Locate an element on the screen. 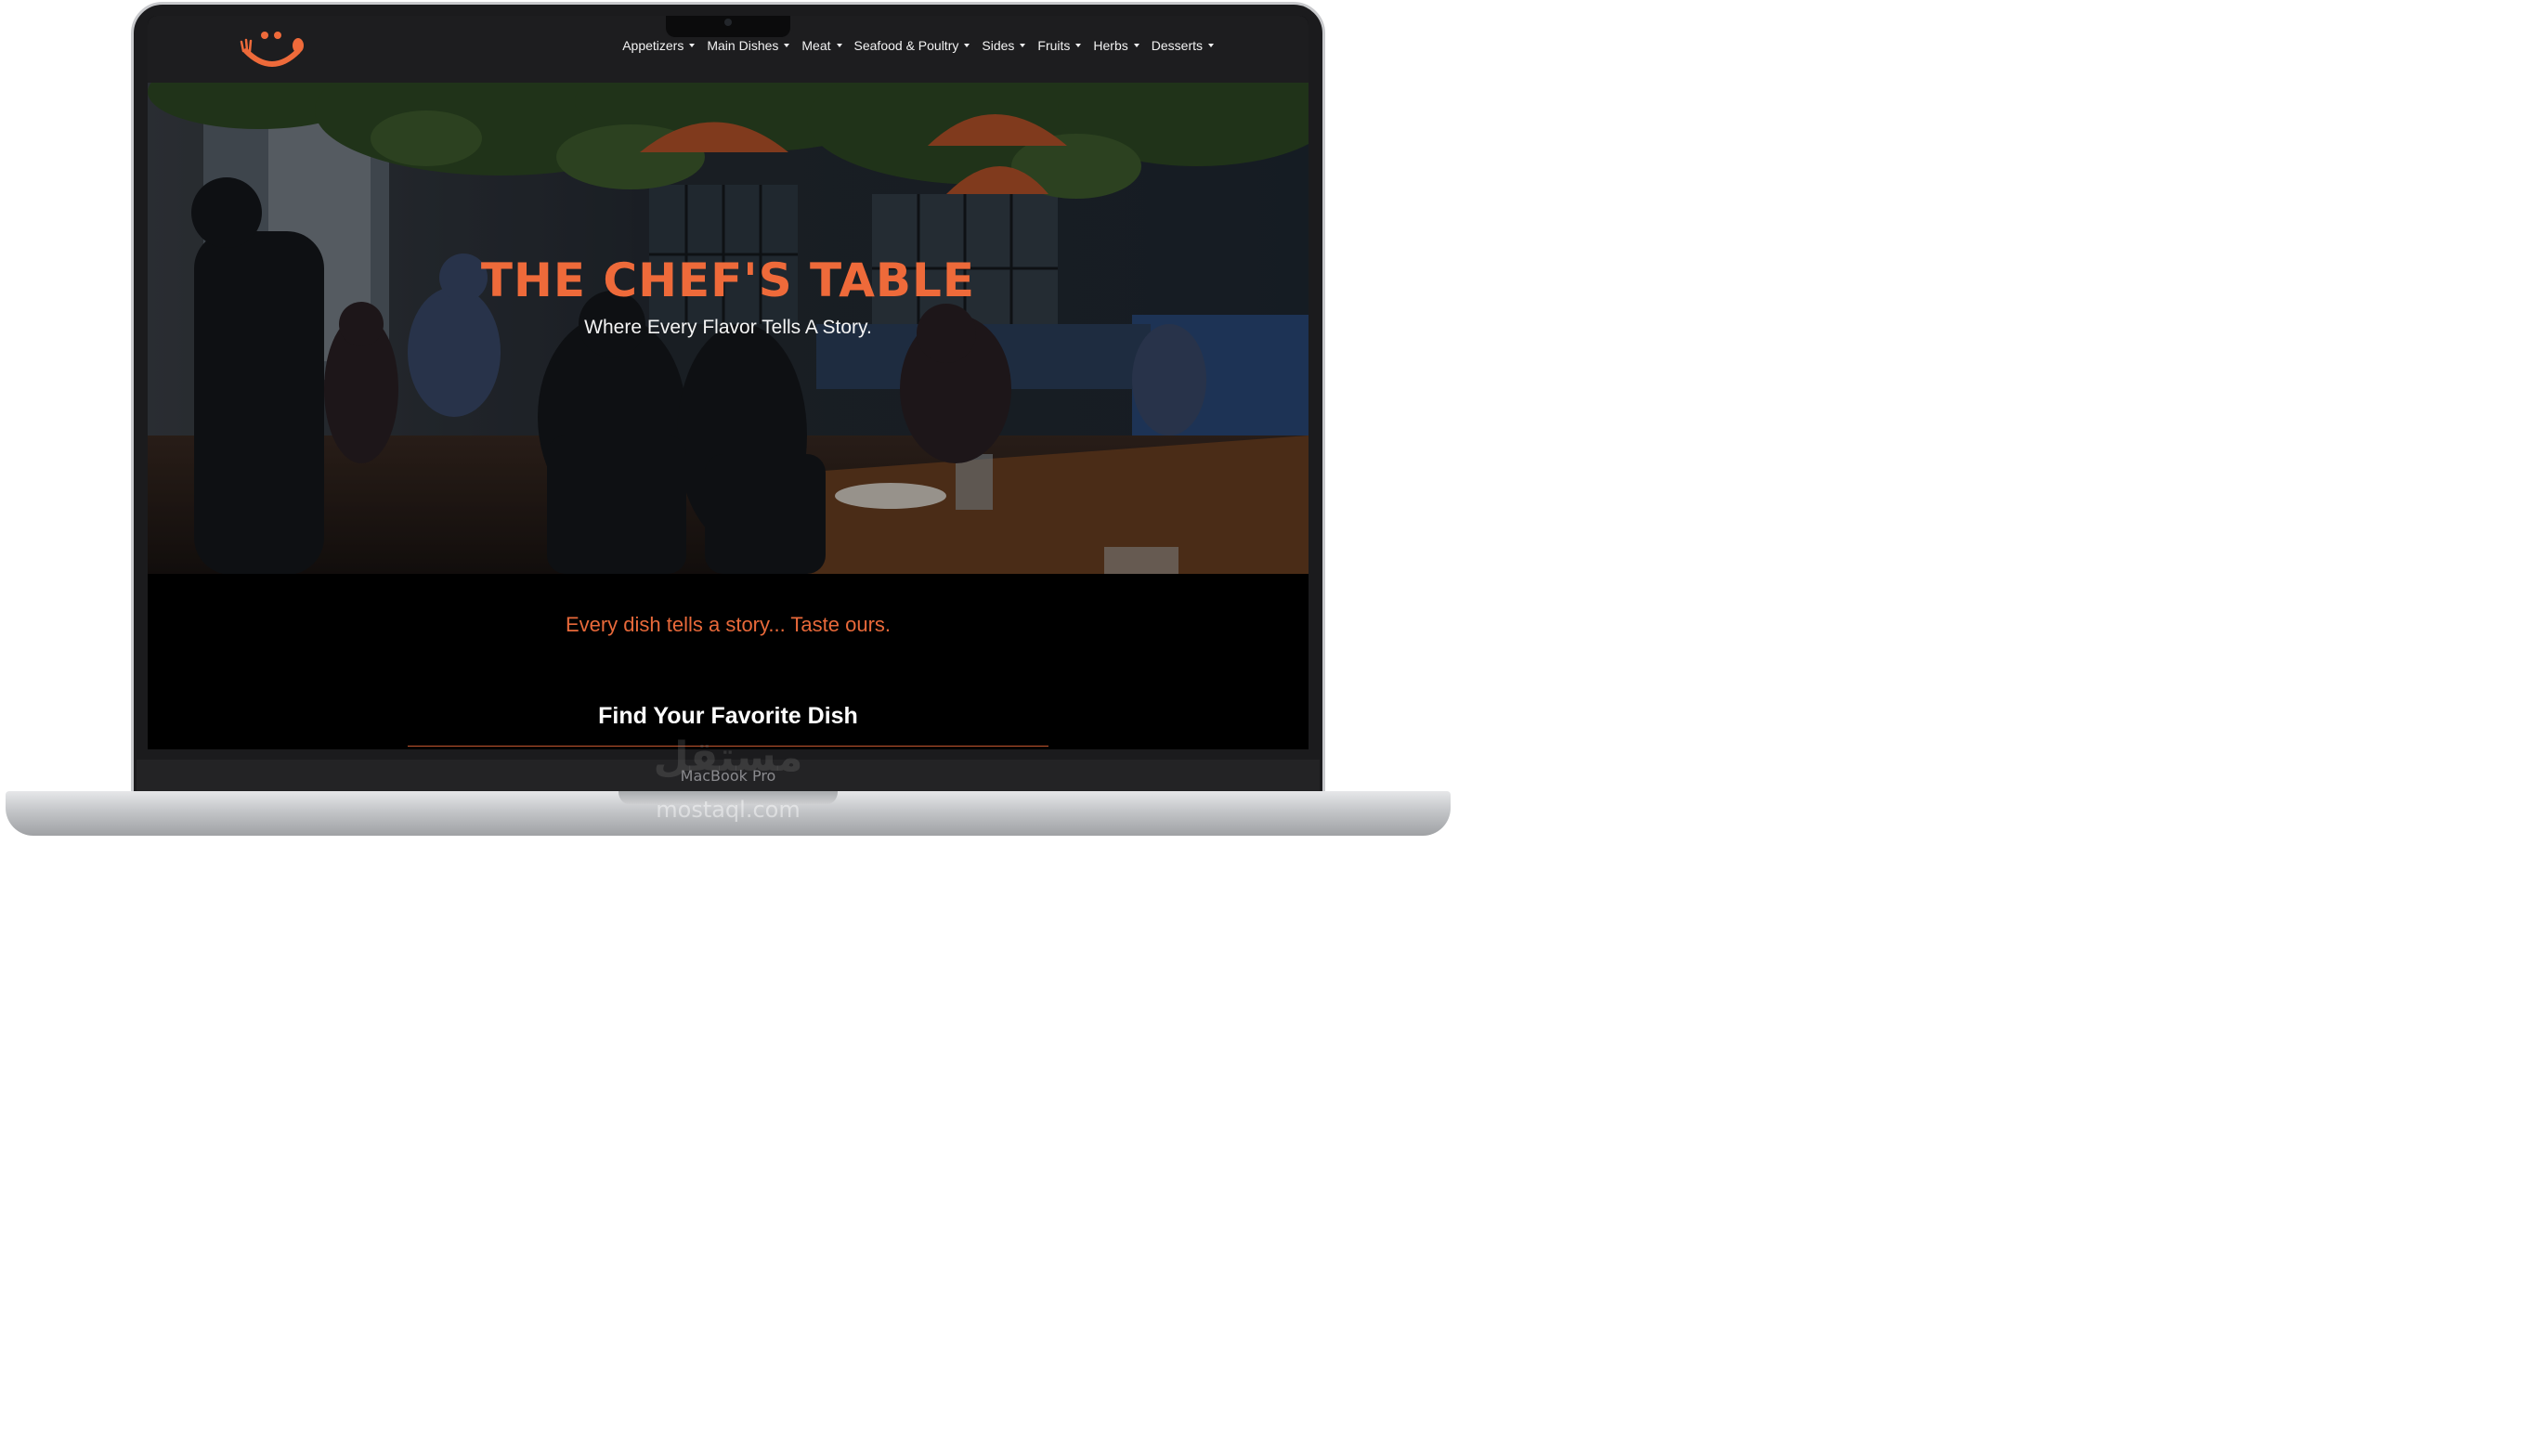 The image size is (2526, 1456). nav-item-herbs: Herbs is located at coordinates (1116, 45).